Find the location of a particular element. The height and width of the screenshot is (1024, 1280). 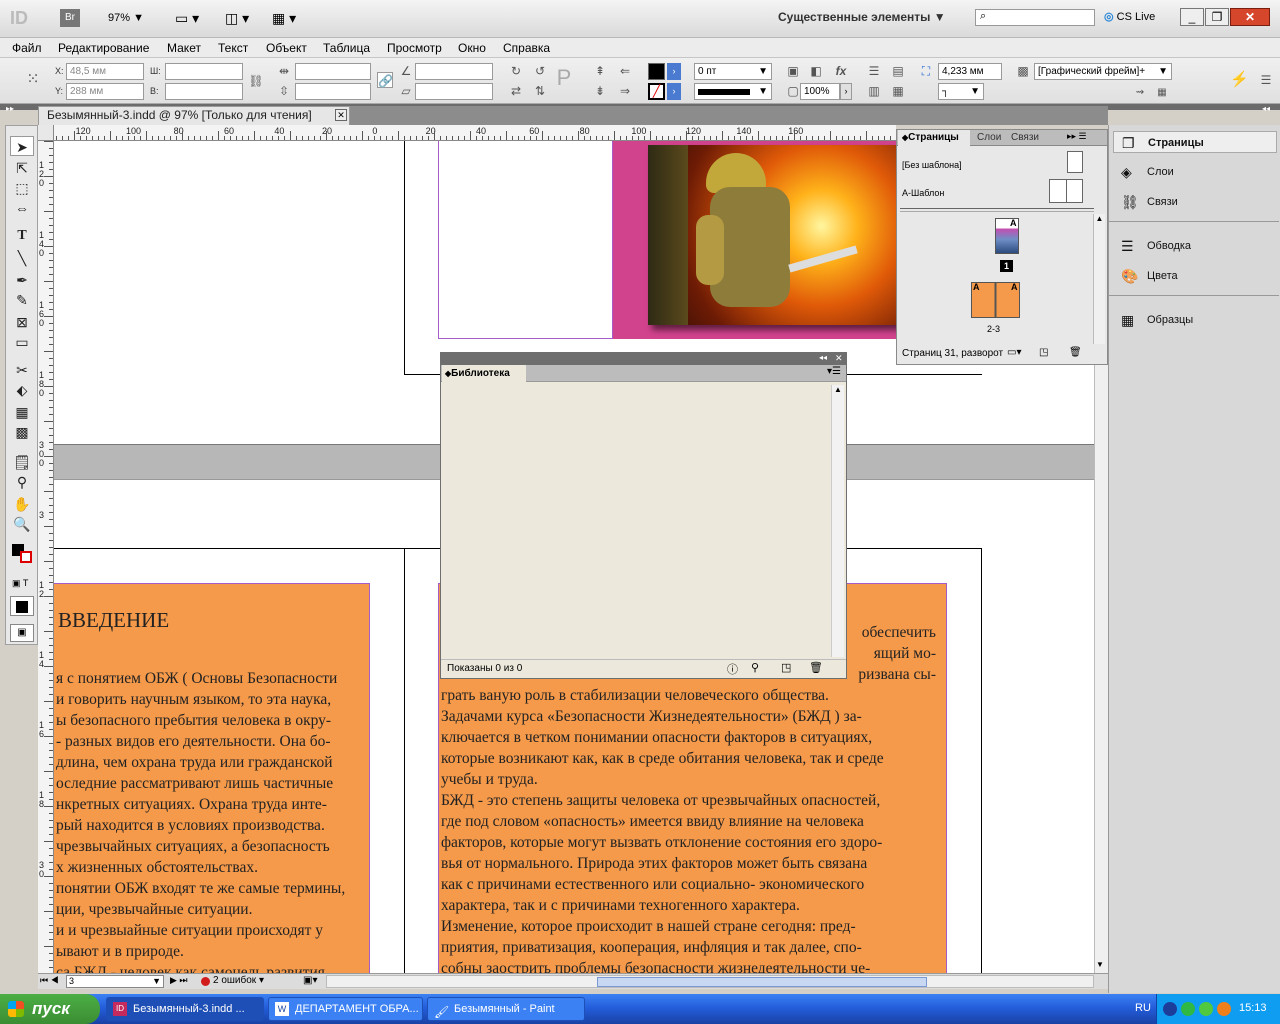

pages-divider is located at coordinates (997, 210).